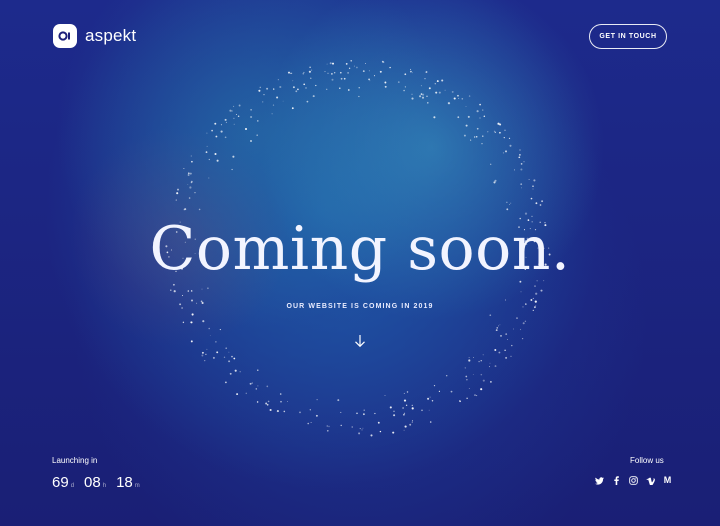  What do you see at coordinates (360, 341) in the screenshot?
I see `arrow-down-icon` at bounding box center [360, 341].